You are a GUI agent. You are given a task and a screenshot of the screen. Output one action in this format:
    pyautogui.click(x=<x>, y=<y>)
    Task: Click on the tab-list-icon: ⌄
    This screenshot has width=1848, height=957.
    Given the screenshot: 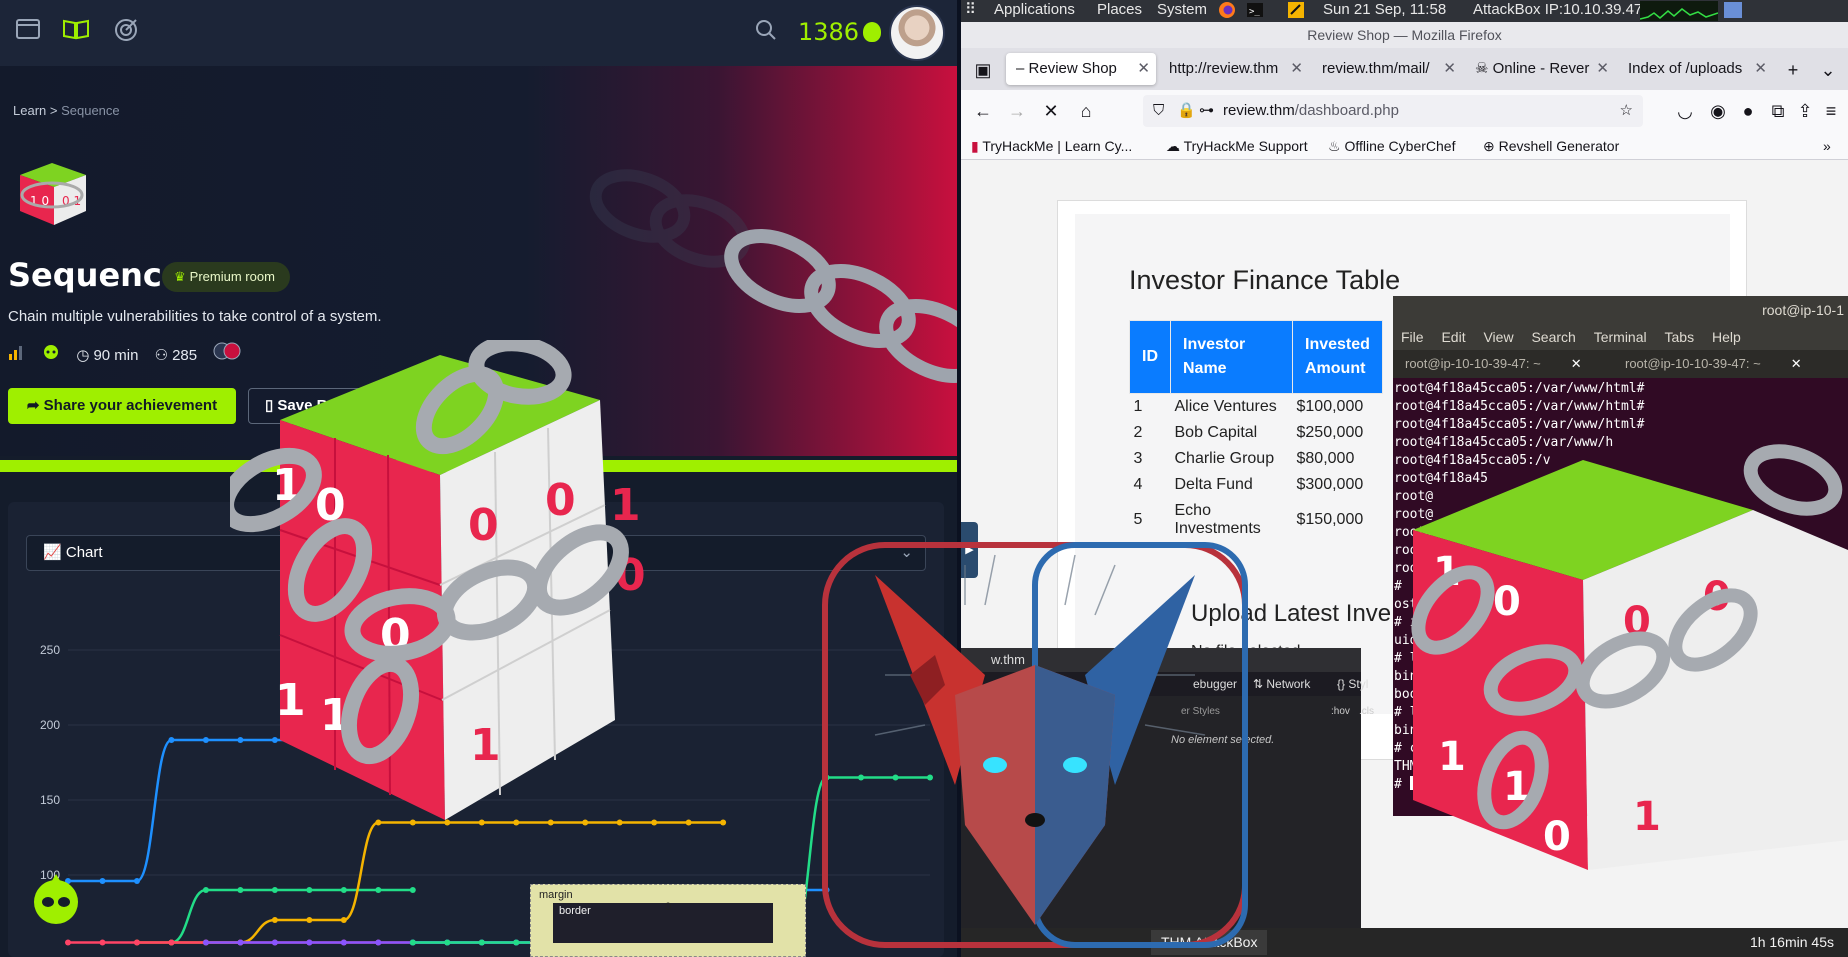 What is the action you would take?
    pyautogui.click(x=1828, y=70)
    